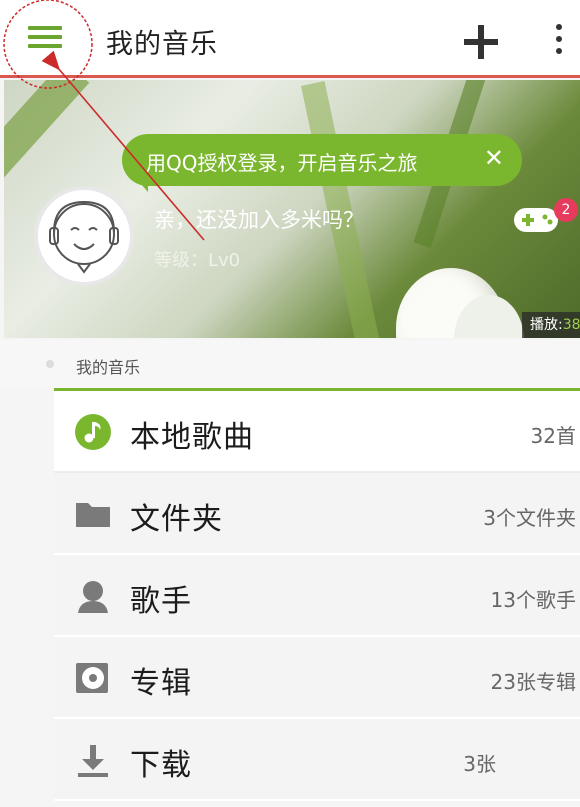 This screenshot has width=580, height=807. Describe the element at coordinates (45, 41) in the screenshot. I see `menu-icon` at that location.